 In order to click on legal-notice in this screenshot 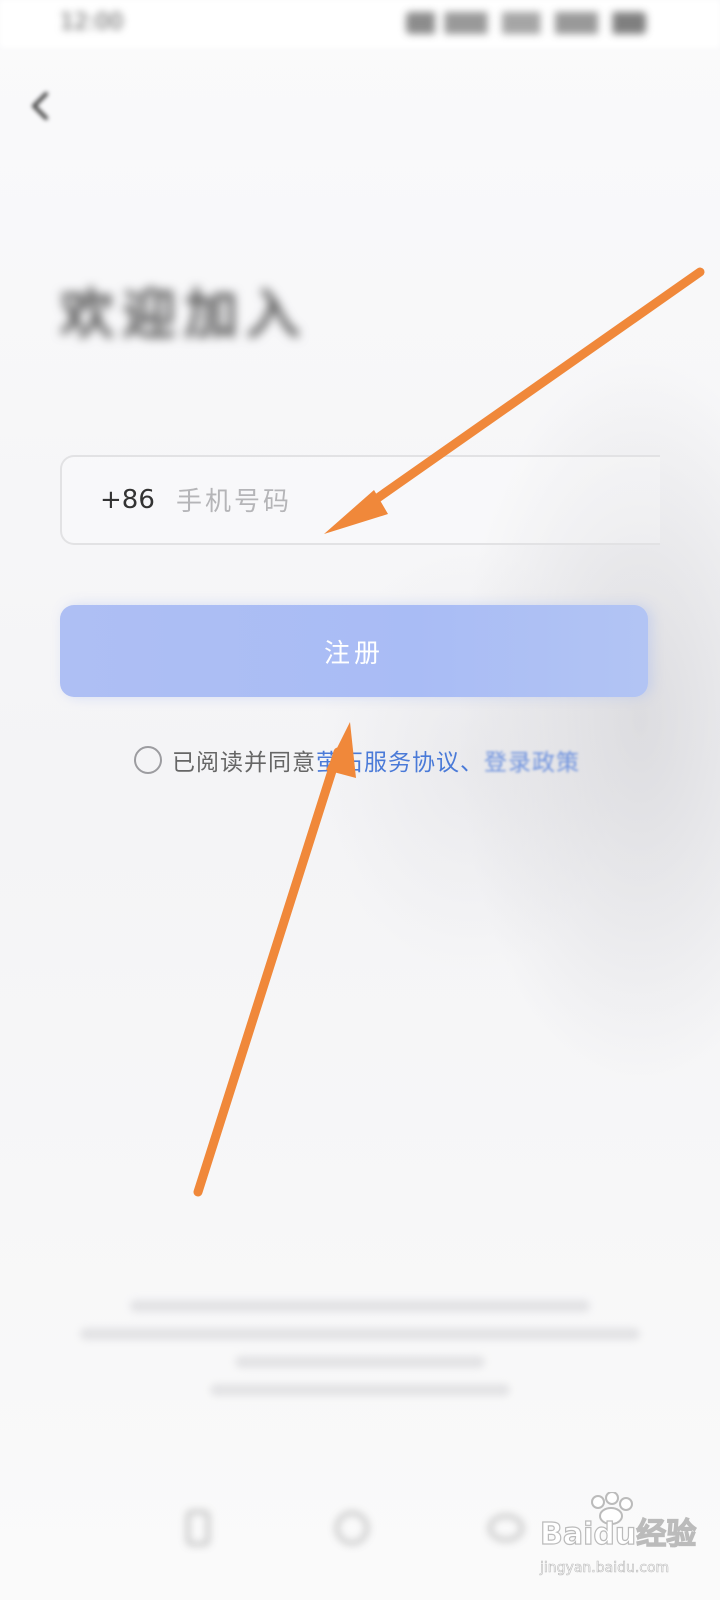, I will do `click(360, 1356)`.